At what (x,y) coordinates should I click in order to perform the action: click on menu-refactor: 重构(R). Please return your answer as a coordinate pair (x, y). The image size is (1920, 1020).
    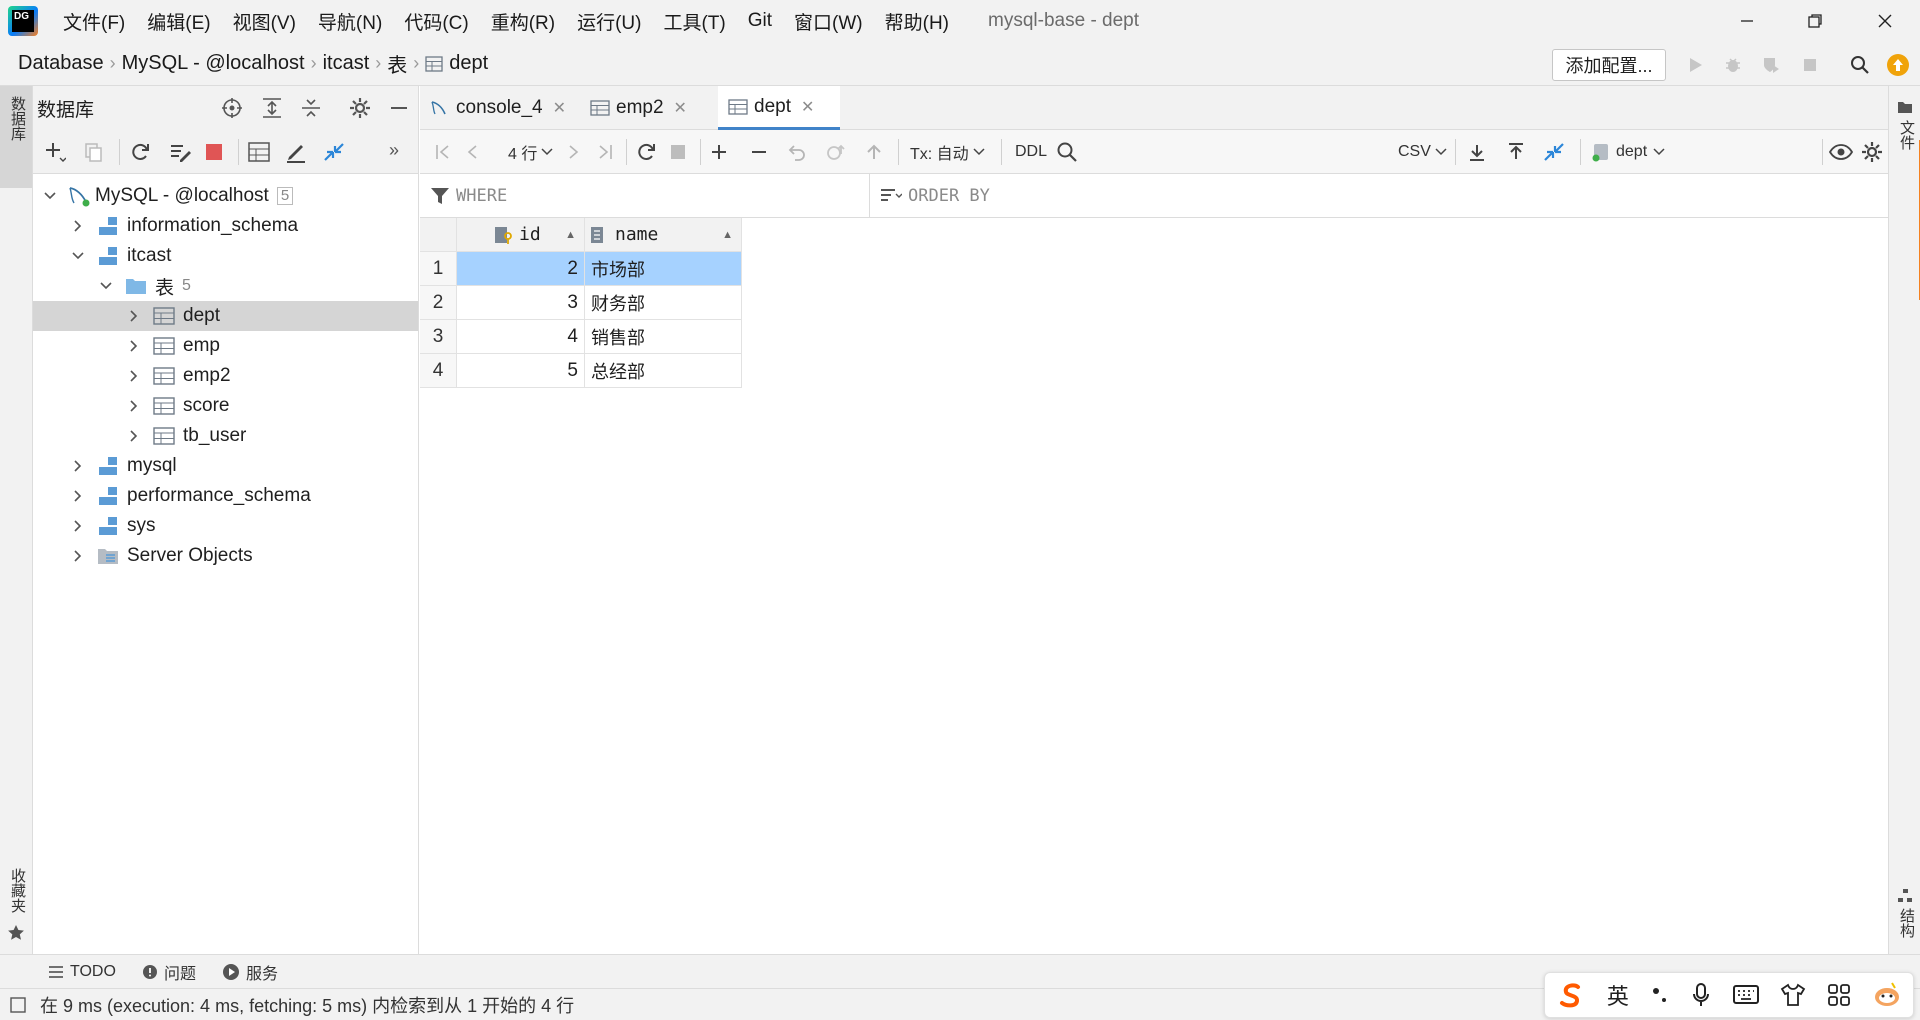
    Looking at the image, I should click on (523, 21).